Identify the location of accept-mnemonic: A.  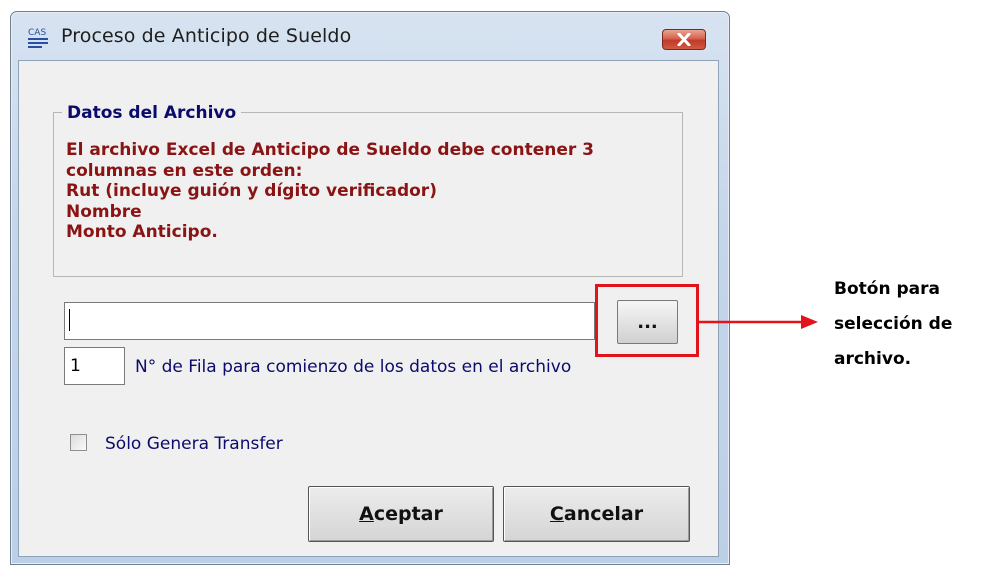
(366, 514).